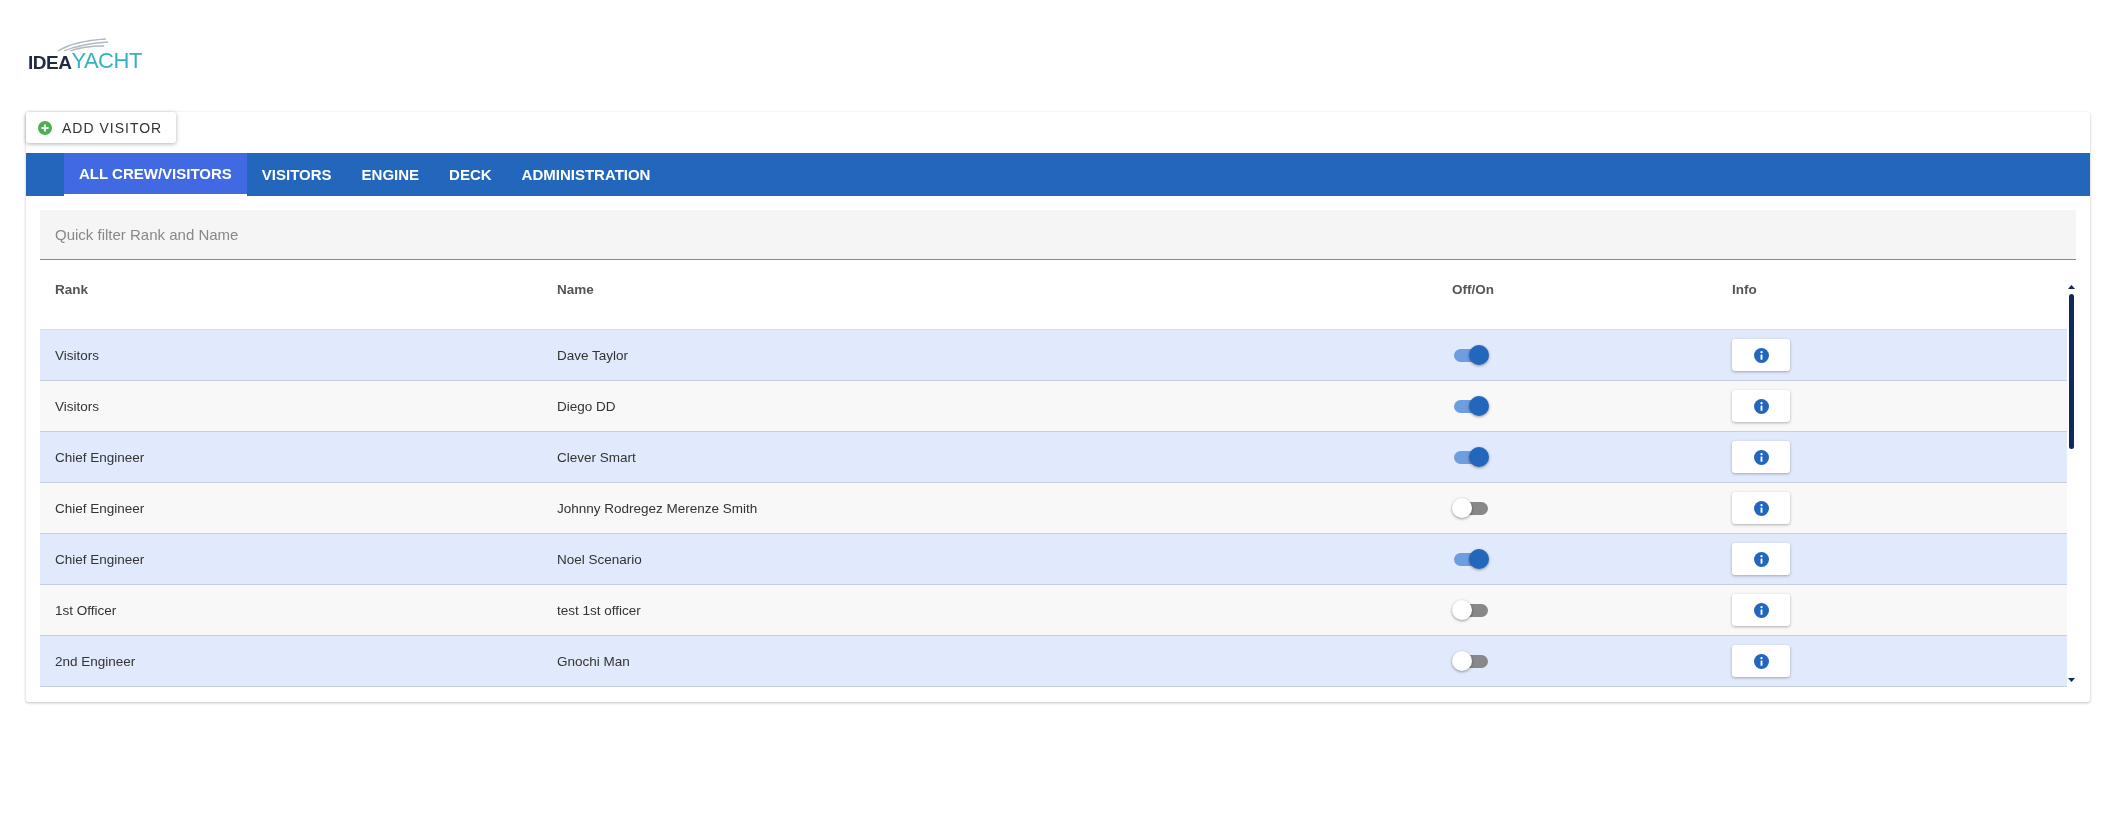 The height and width of the screenshot is (837, 2118). Describe the element at coordinates (576, 289) in the screenshot. I see `column-header: Name` at that location.